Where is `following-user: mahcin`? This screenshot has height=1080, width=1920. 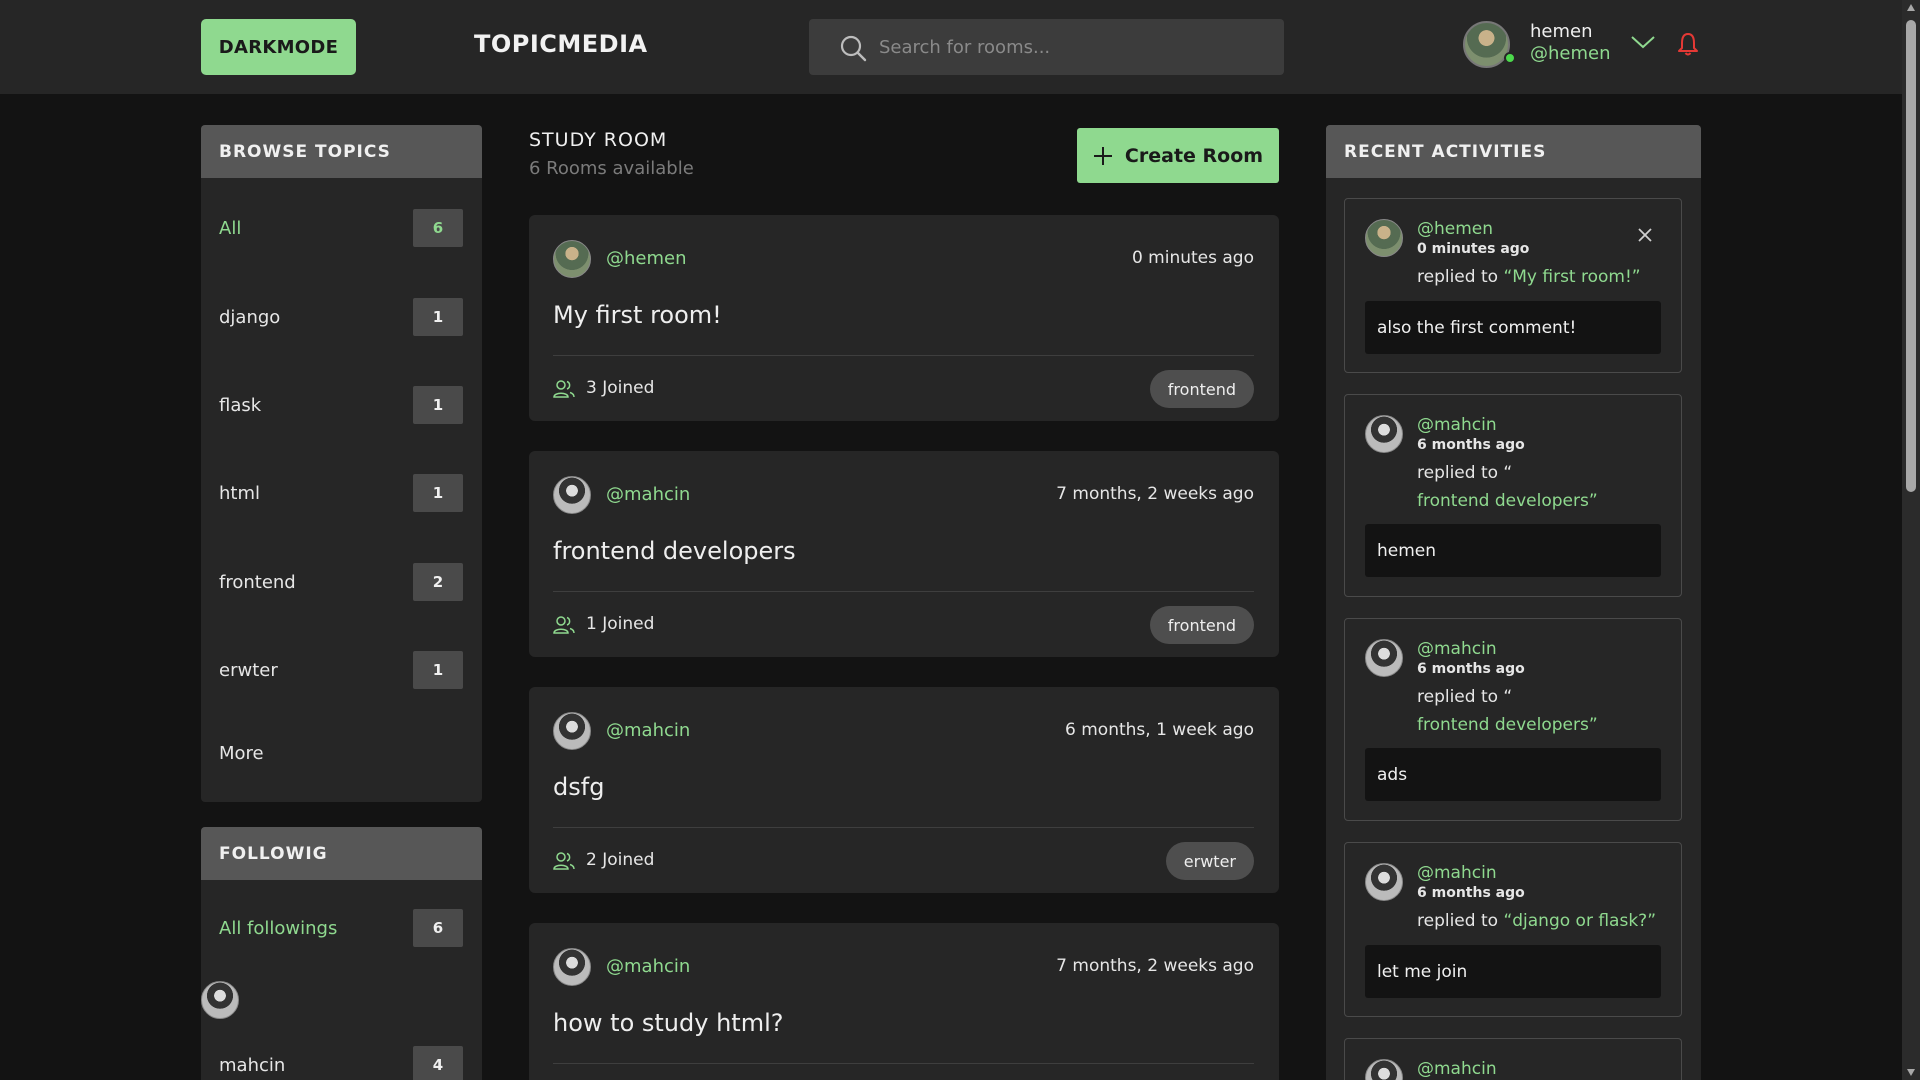
following-user: mahcin is located at coordinates (252, 1065).